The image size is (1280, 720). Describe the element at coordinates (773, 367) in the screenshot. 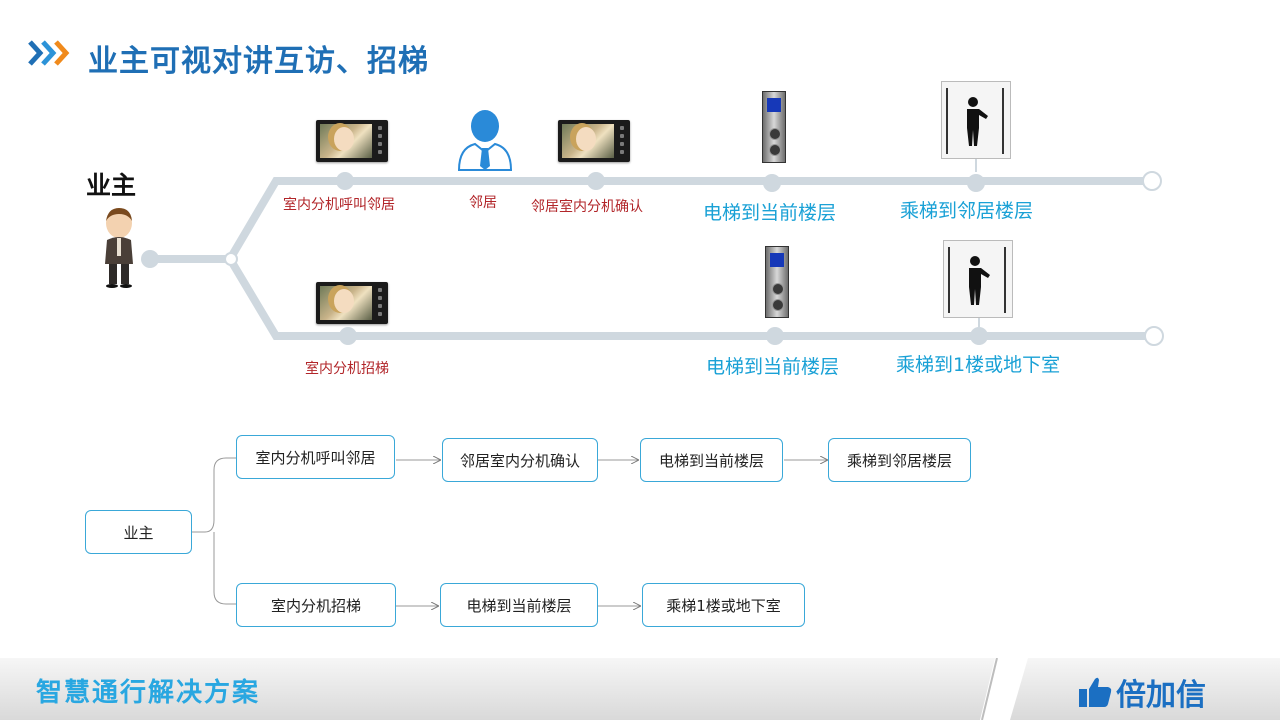

I see `step-label-elevator-arrive-2: 电梯到当前楼层` at that location.